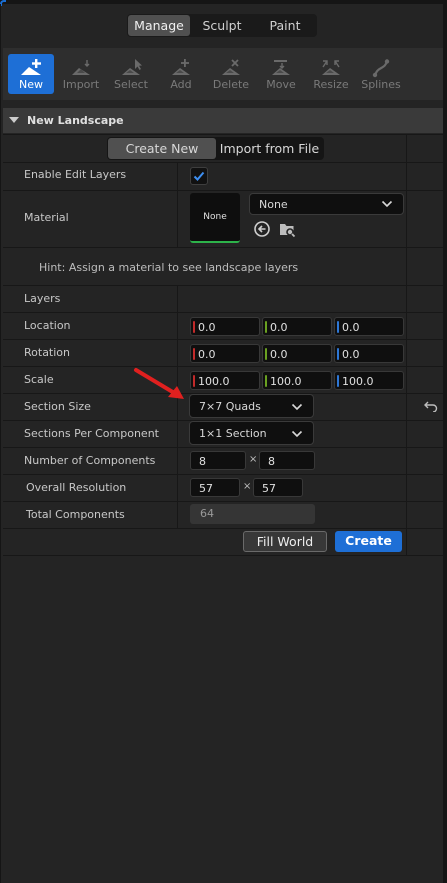 This screenshot has height=883, width=447. Describe the element at coordinates (247, 486) in the screenshot. I see `multiply-sign: ×` at that location.